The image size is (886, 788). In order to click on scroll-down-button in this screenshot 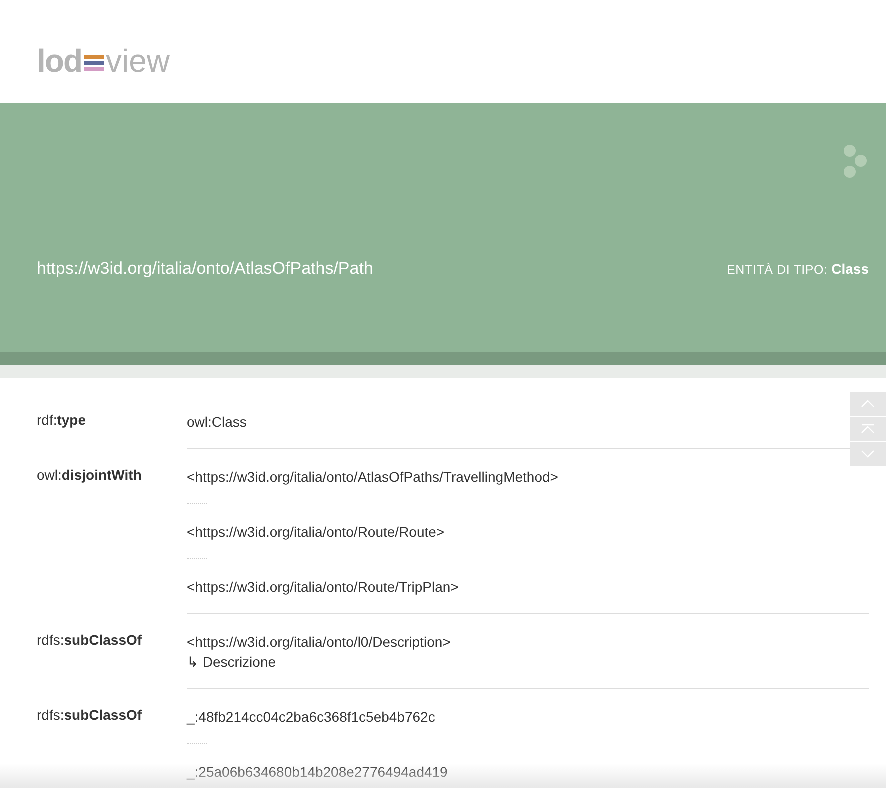, I will do `click(868, 454)`.